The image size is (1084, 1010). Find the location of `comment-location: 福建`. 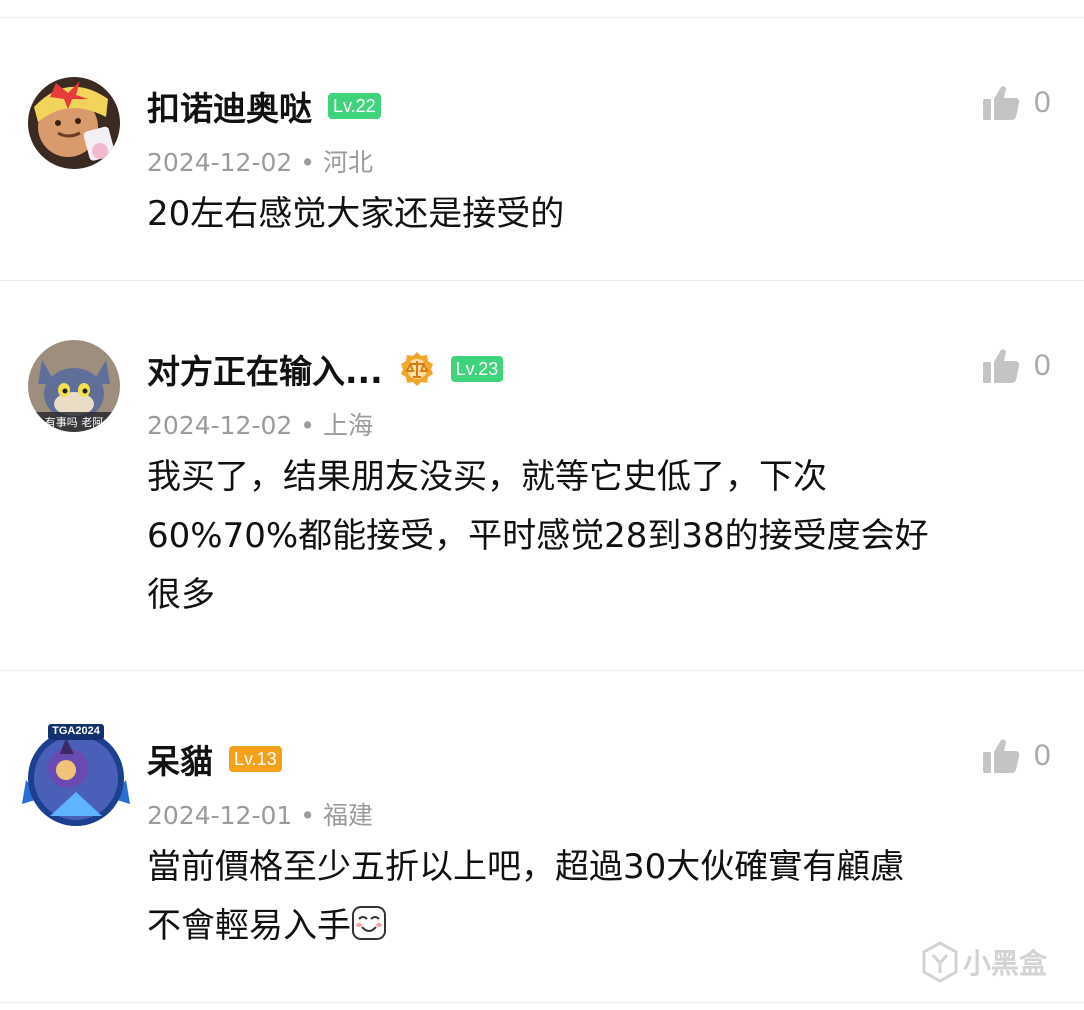

comment-location: 福建 is located at coordinates (348, 815).